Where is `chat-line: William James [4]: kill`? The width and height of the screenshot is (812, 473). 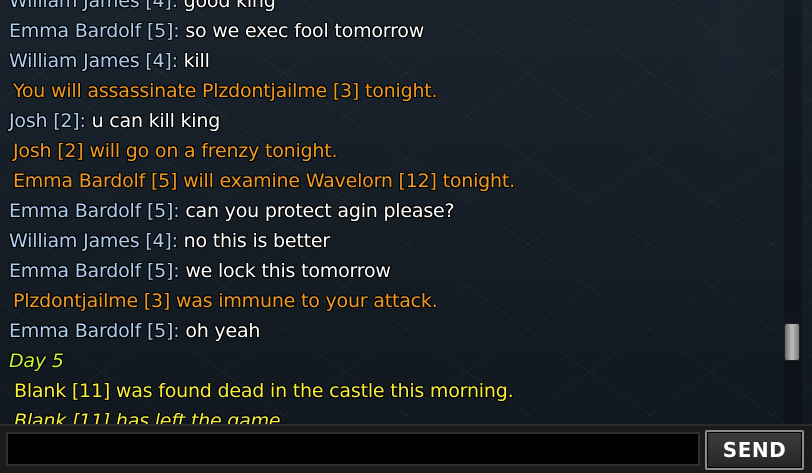 chat-line: William James [4]: kill is located at coordinates (390, 61).